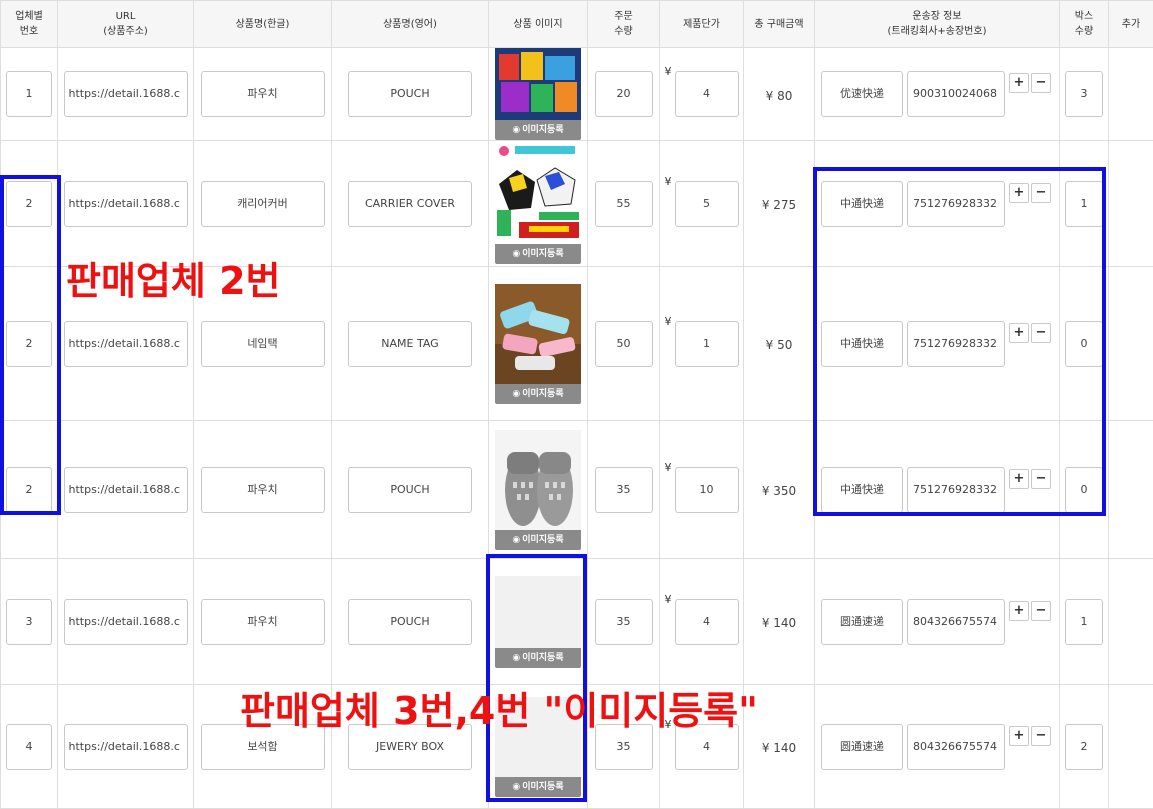 Image resolution: width=1153 pixels, height=809 pixels. What do you see at coordinates (956, 94) in the screenshot?
I see `tracking-field: 900310024068` at bounding box center [956, 94].